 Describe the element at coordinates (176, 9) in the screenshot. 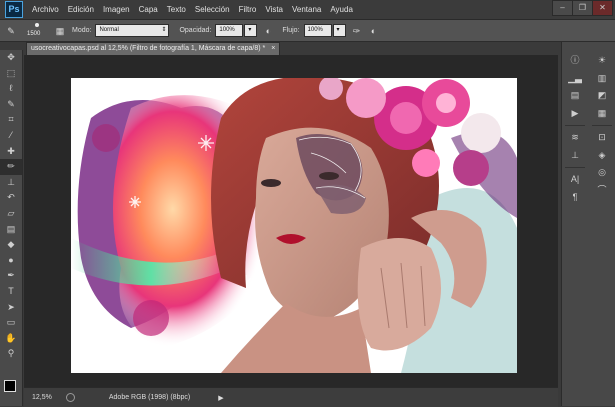

I see `menu-texto: Texto` at that location.